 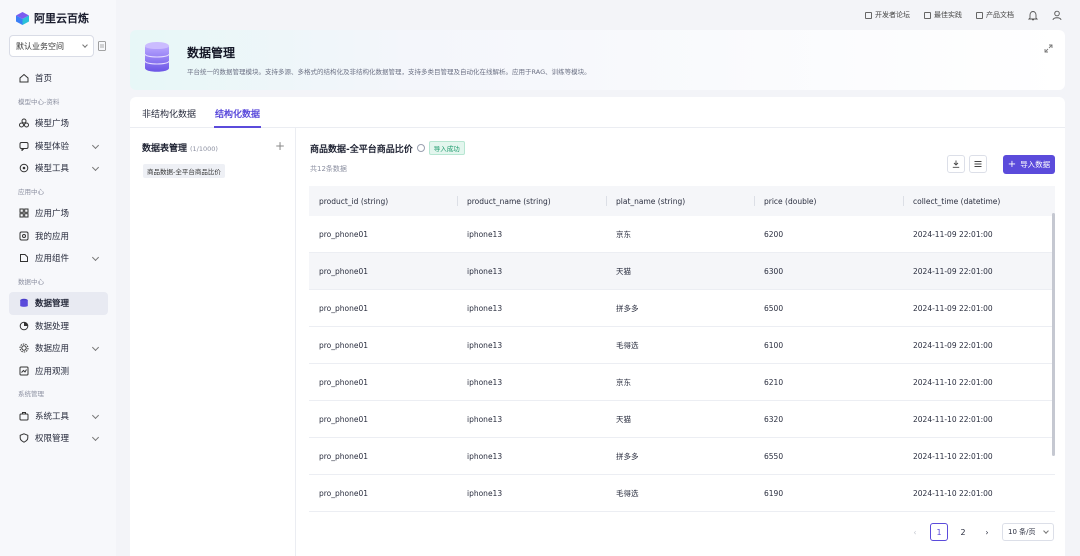 I want to click on sidebar-item-label: 数据应用, so click(x=52, y=349).